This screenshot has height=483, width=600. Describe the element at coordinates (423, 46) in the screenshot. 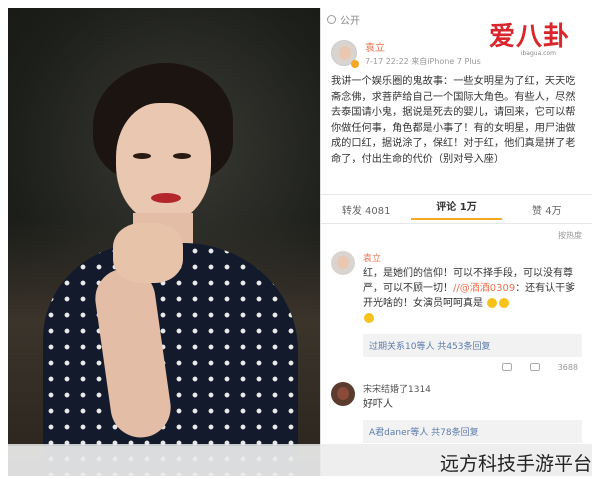

I see `post-username: 袁立` at that location.